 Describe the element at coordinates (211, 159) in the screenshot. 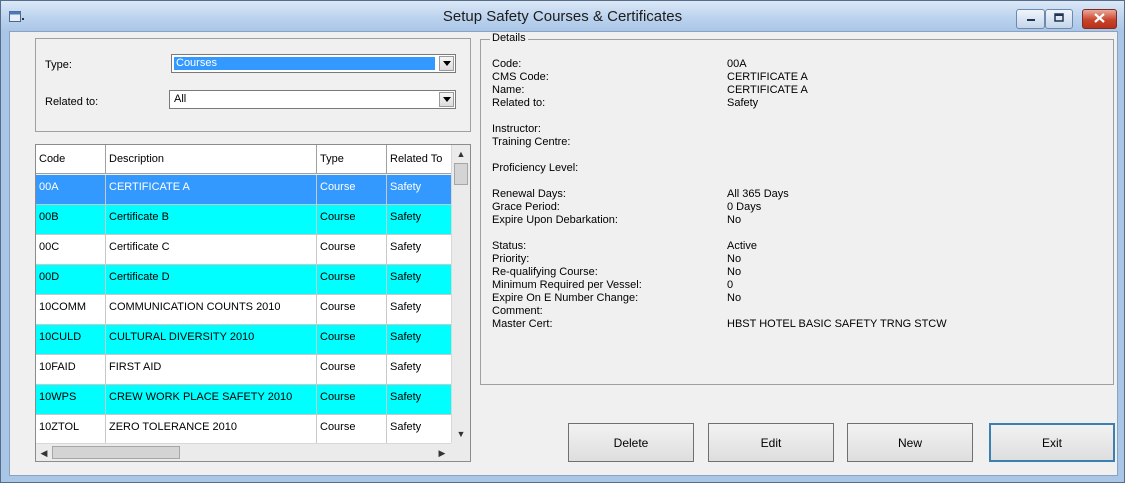

I see `column-header-description: Description` at that location.